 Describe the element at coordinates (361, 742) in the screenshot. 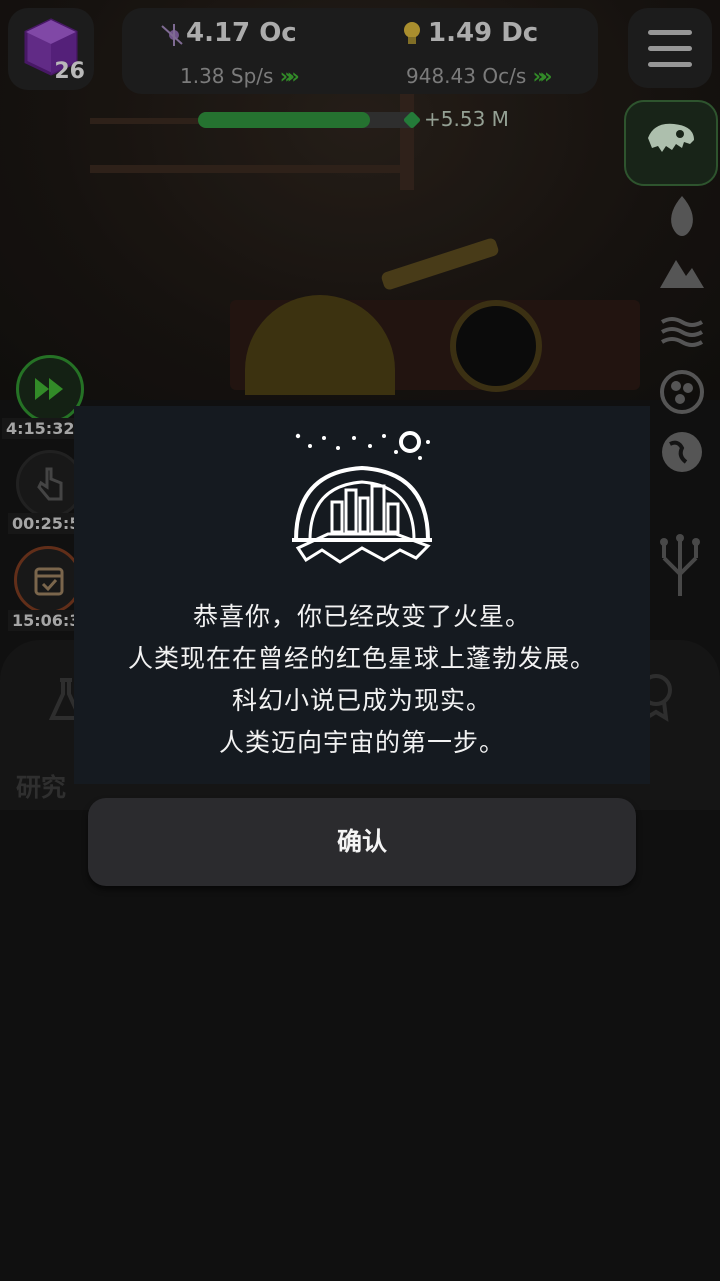

I see `message-line: 人类迈向宇宙的第一步。` at that location.